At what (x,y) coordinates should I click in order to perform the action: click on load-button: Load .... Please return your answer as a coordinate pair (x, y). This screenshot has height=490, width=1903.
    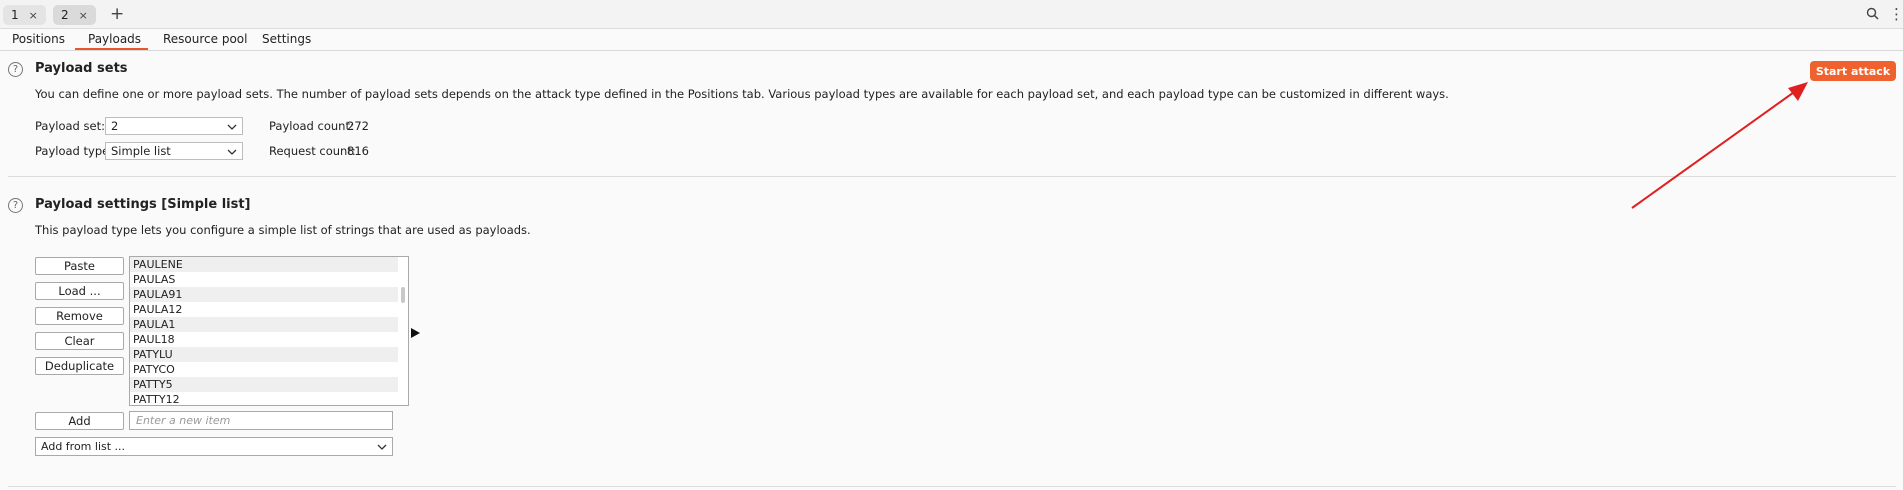
    Looking at the image, I should click on (79, 291).